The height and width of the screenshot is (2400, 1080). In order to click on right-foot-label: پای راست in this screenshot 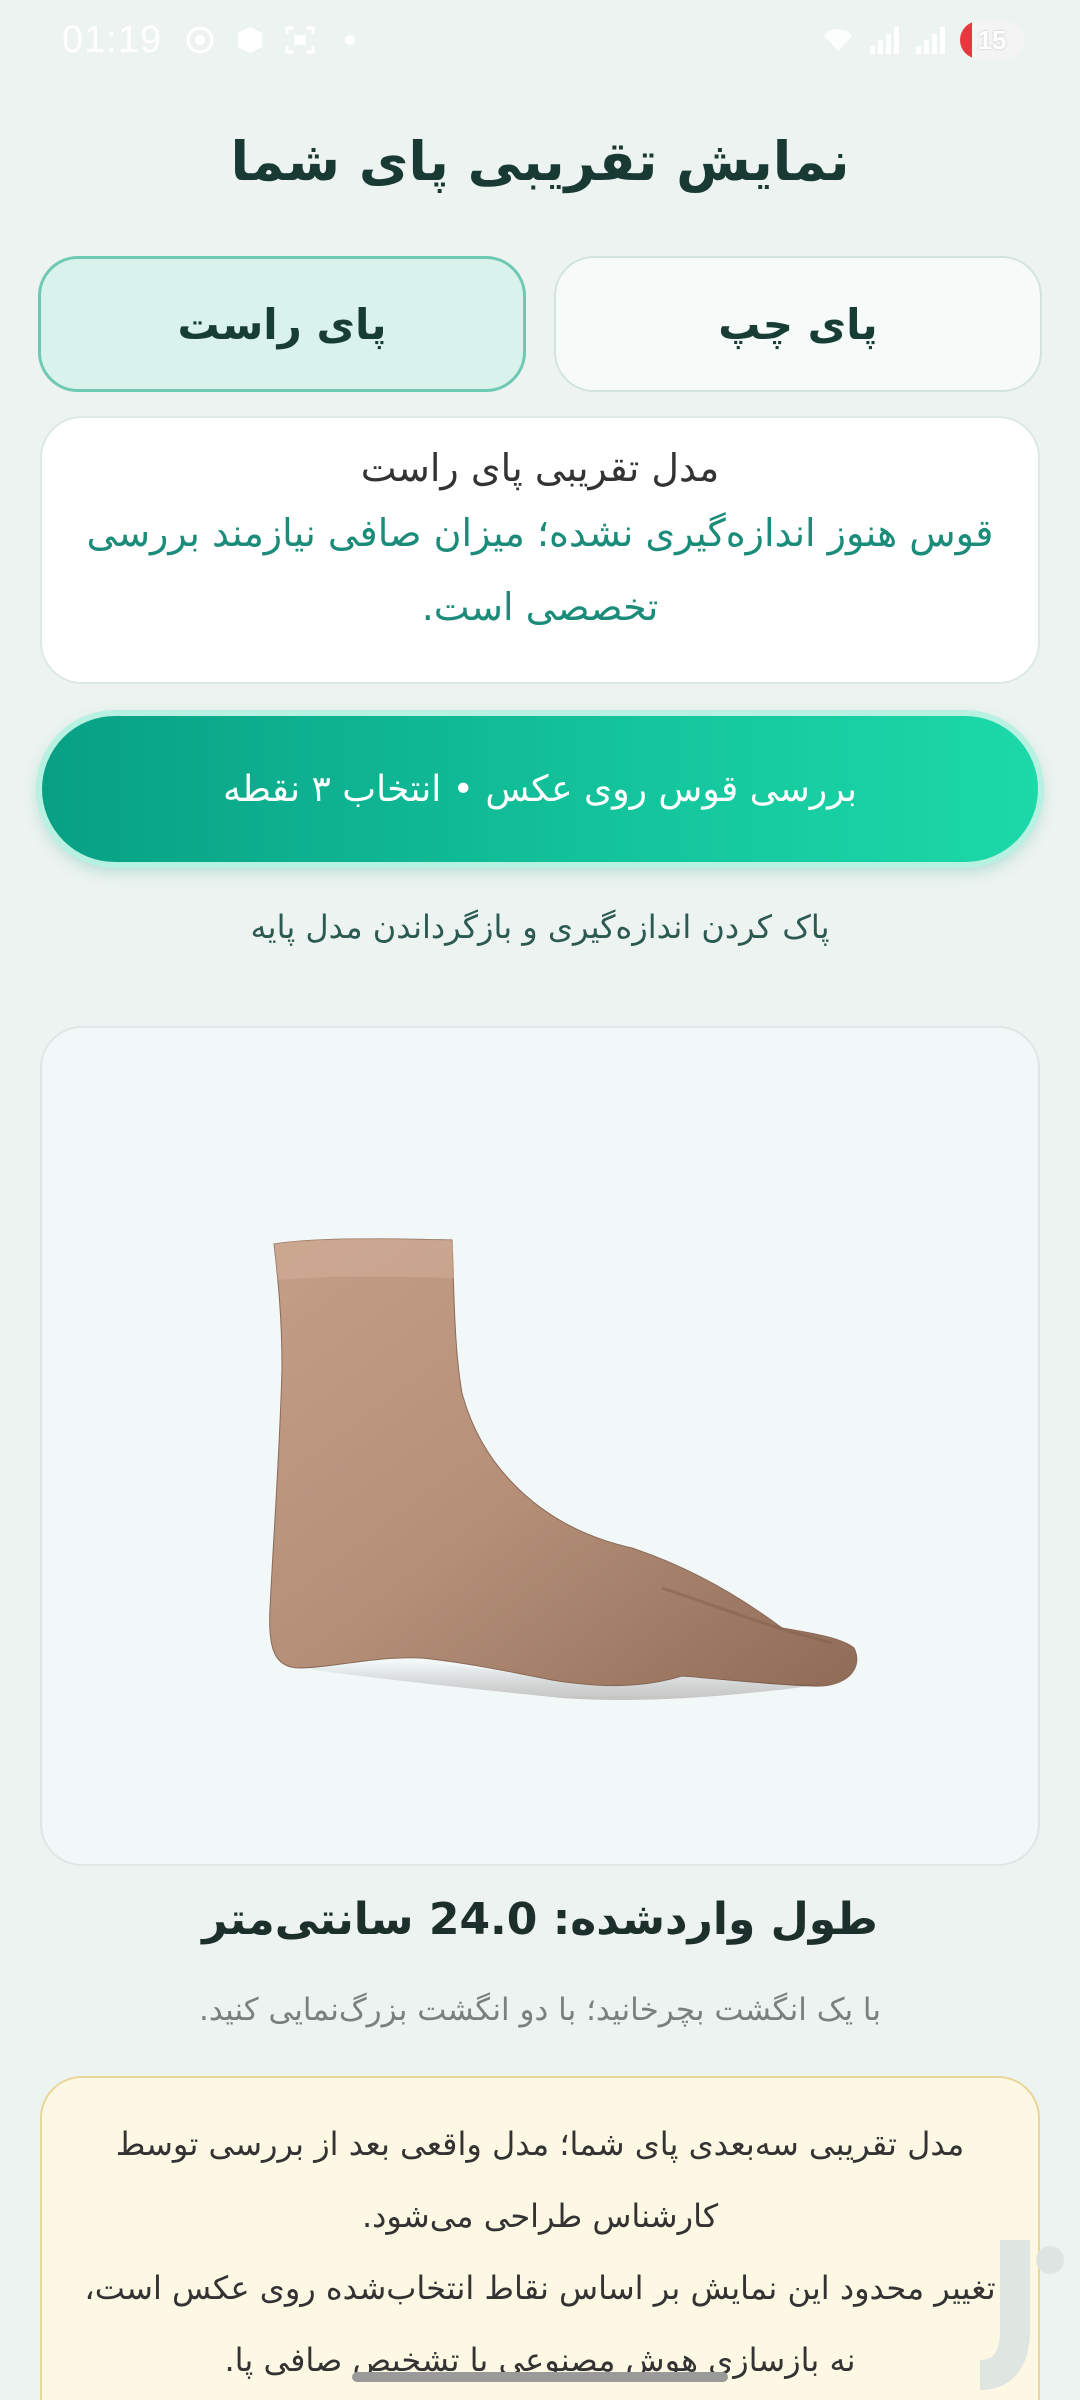, I will do `click(282, 324)`.